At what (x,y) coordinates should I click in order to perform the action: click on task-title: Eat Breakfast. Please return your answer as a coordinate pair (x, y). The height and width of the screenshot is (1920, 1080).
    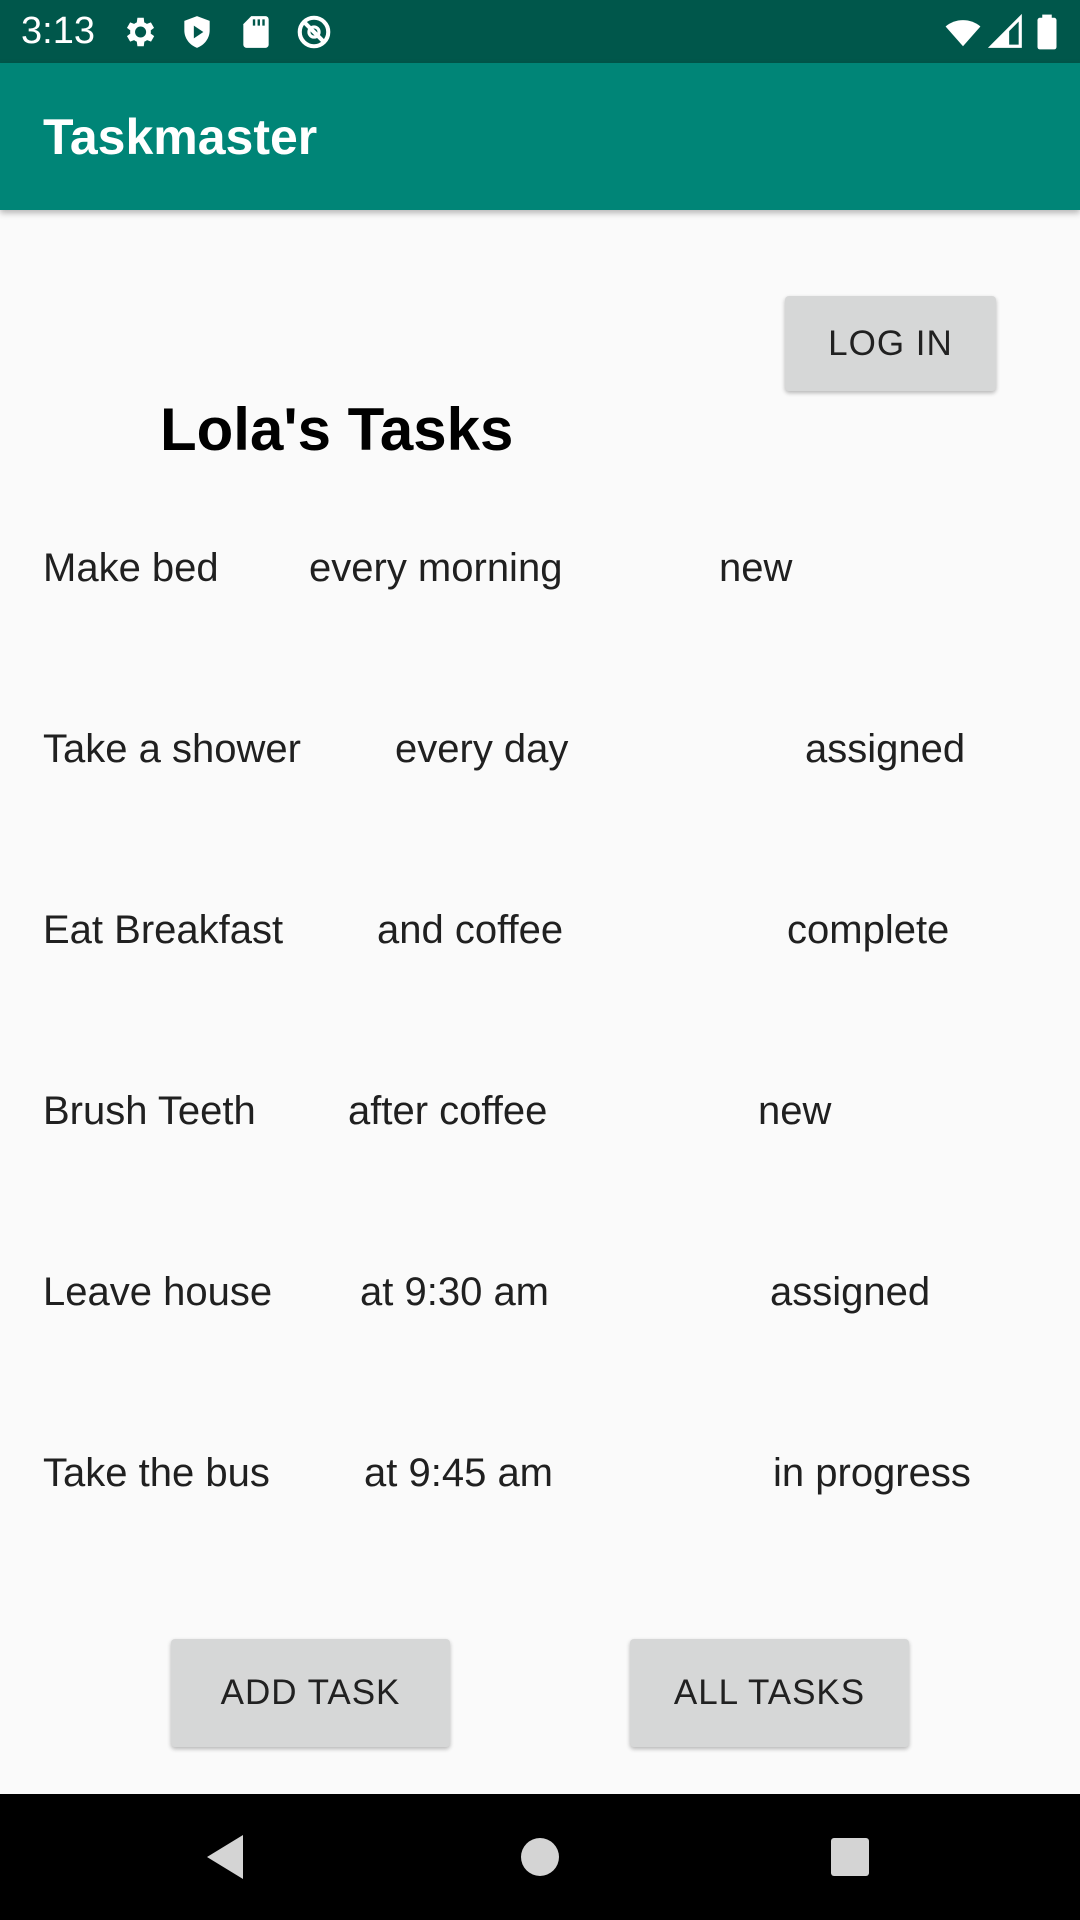
    Looking at the image, I should click on (163, 930).